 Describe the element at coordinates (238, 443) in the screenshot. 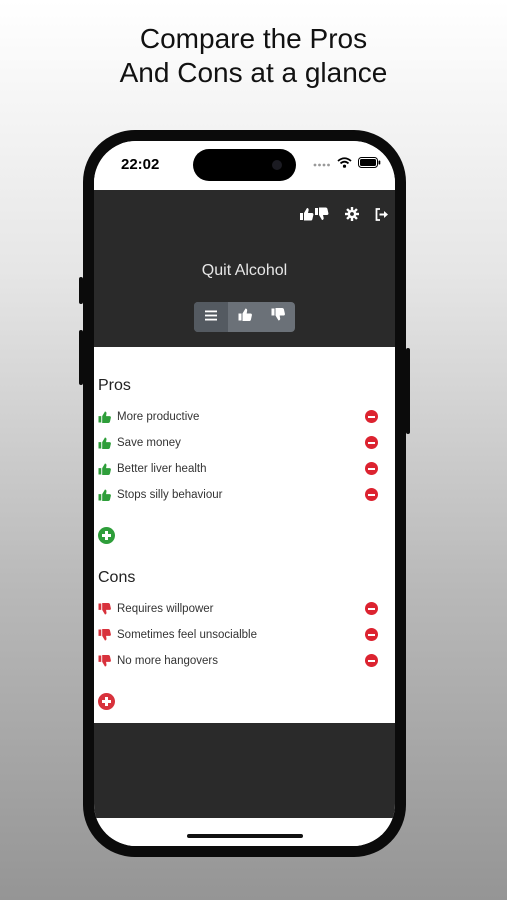

I see `list-item: Save money` at that location.